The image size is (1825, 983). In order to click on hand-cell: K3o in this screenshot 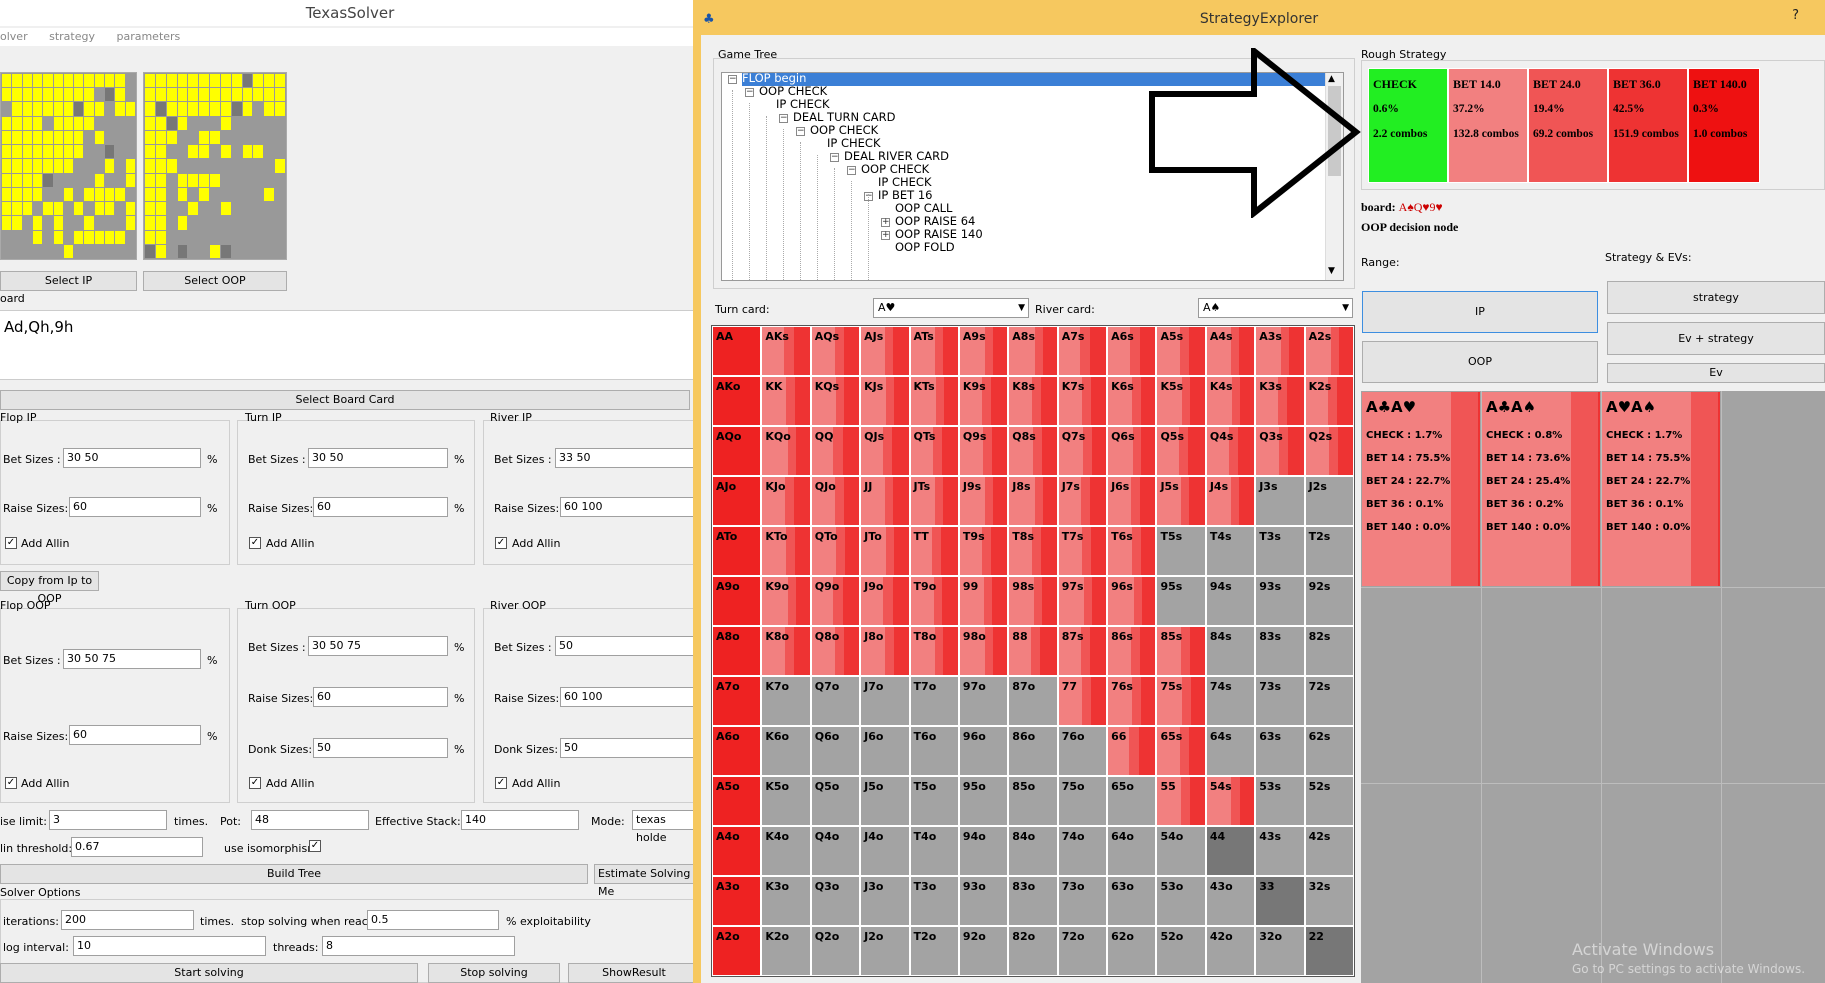, I will do `click(786, 901)`.